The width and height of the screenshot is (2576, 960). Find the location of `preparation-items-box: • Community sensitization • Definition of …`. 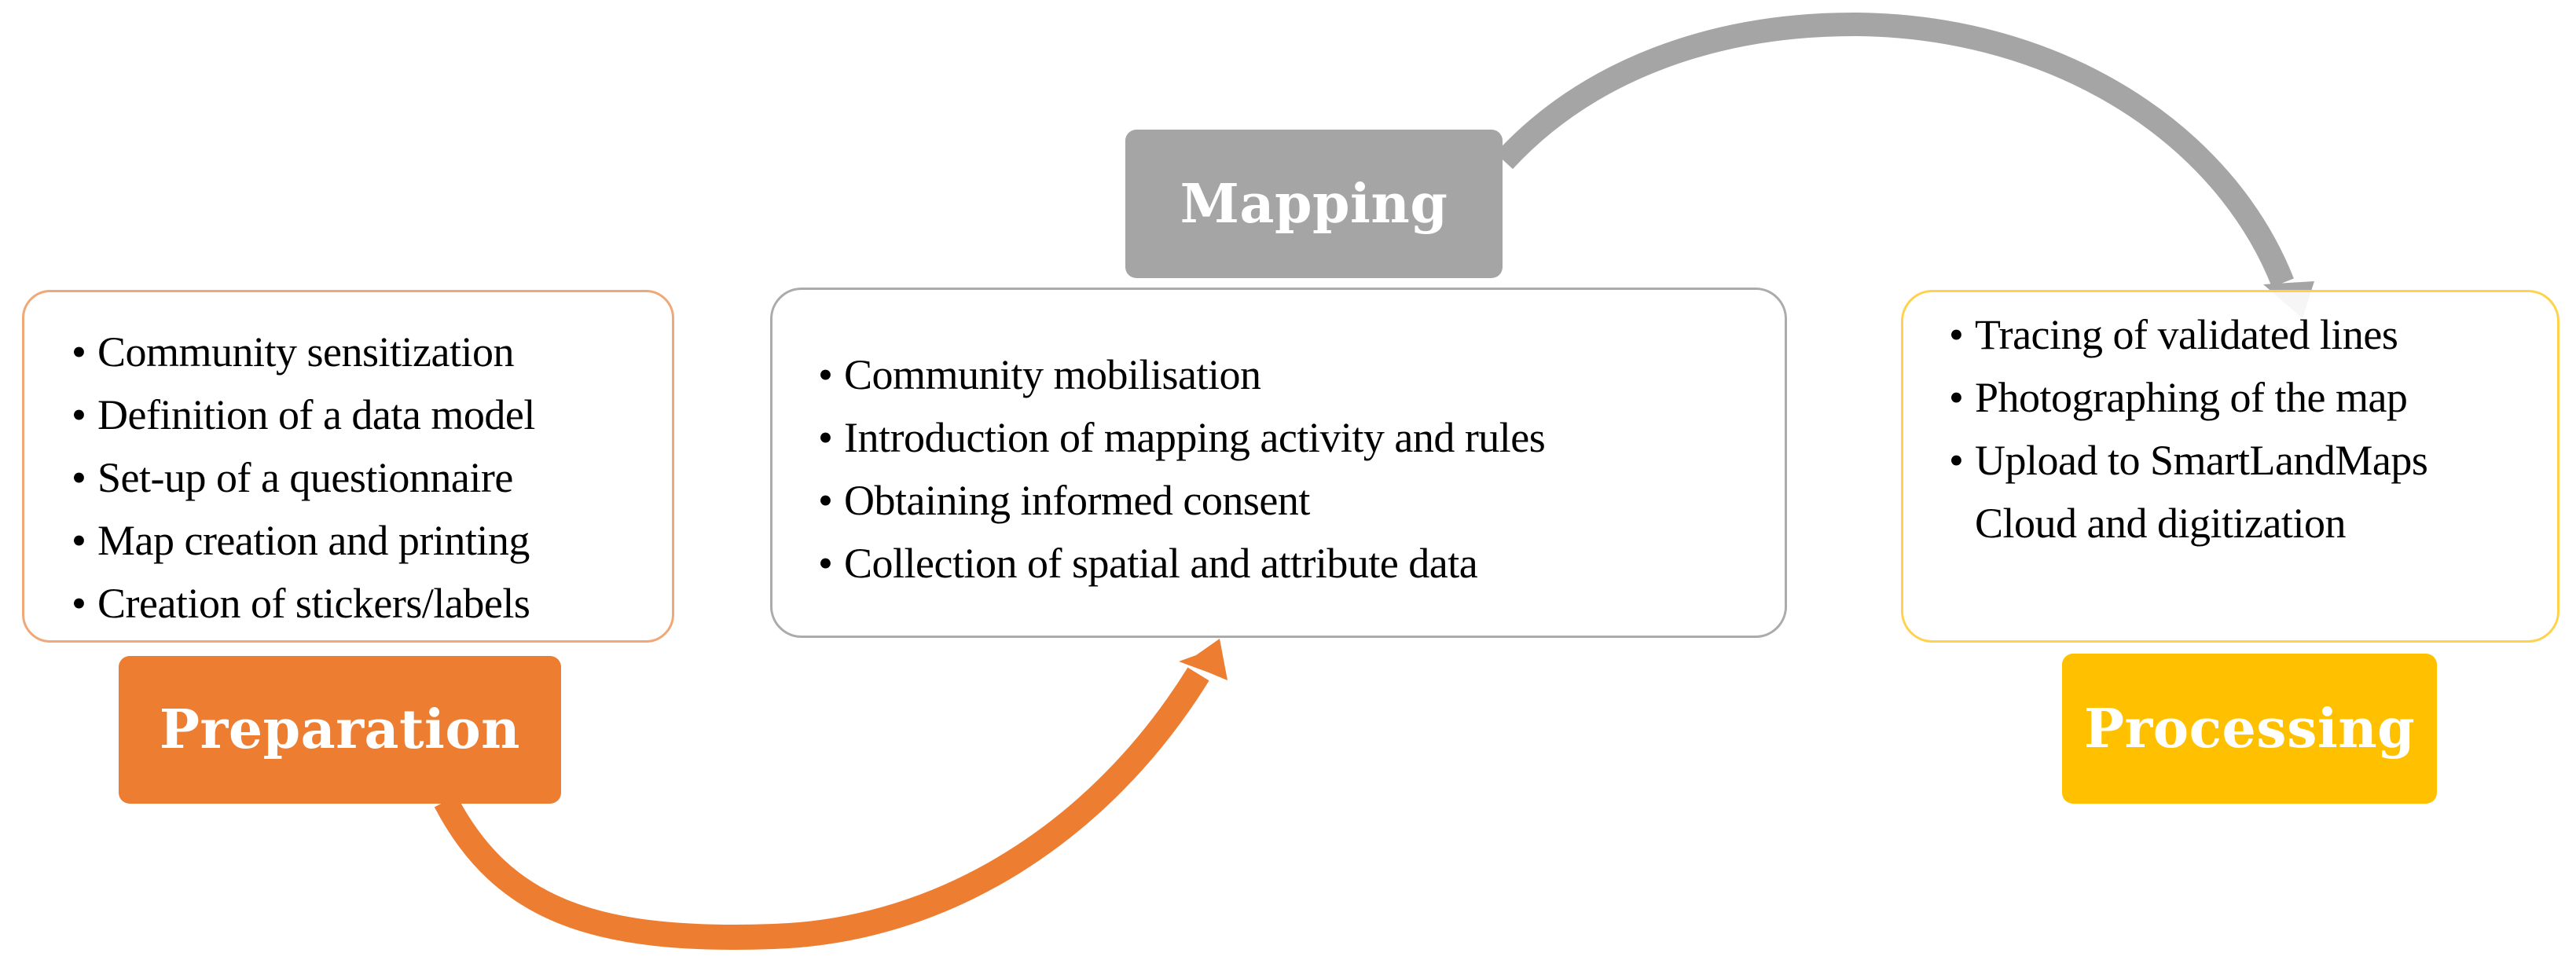

preparation-items-box: • Community sensitization • Definition of … is located at coordinates (348, 466).